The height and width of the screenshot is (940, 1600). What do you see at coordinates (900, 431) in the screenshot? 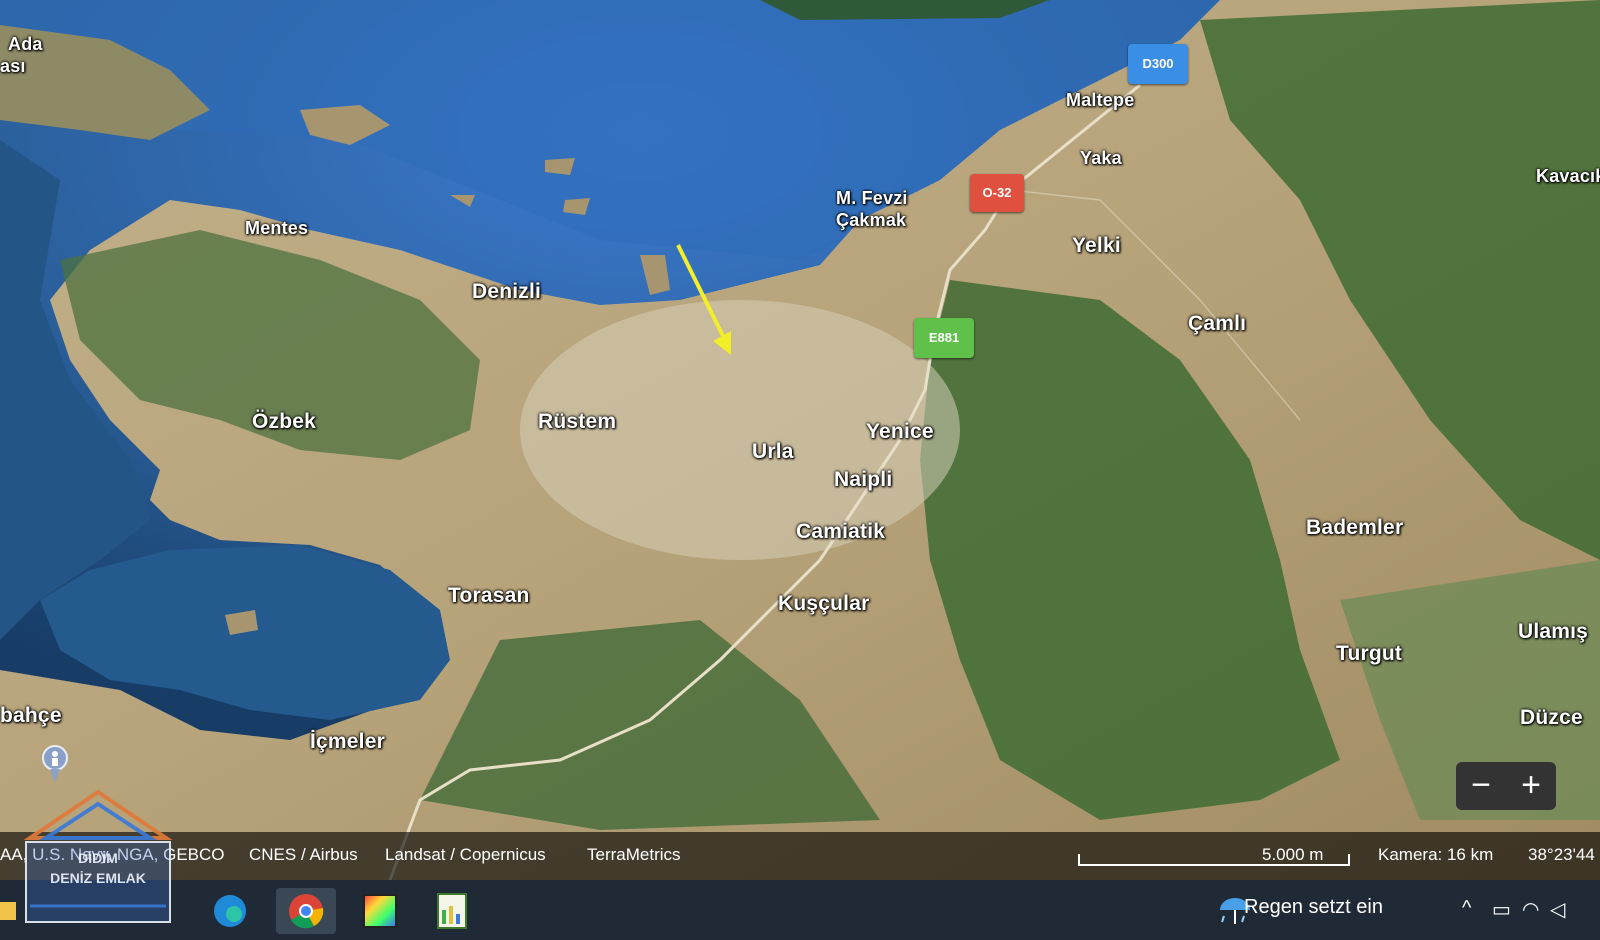
I see `place-label: Yenice` at bounding box center [900, 431].